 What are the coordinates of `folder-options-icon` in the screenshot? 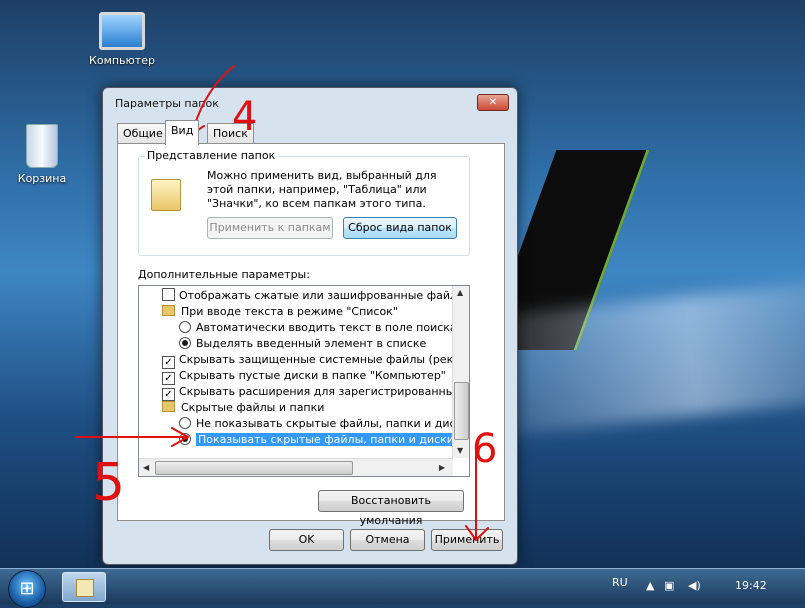 It's located at (85, 588).